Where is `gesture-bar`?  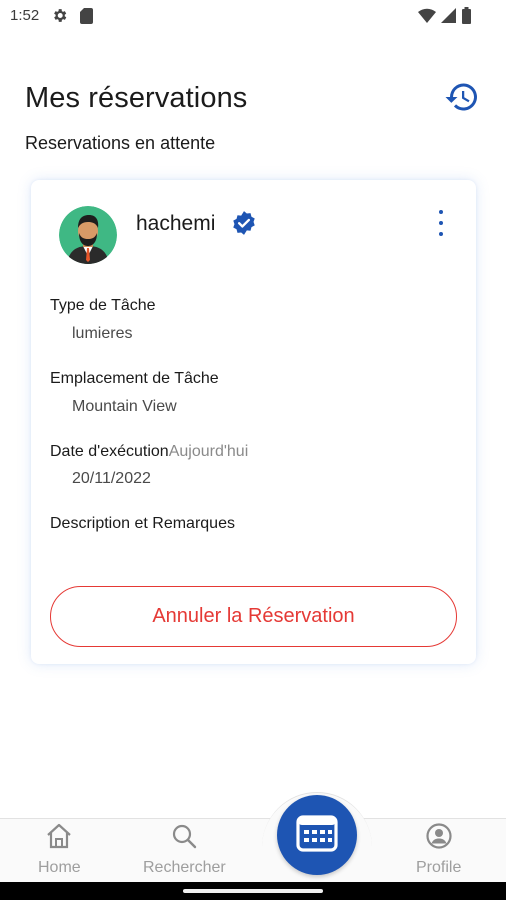 gesture-bar is located at coordinates (253, 891).